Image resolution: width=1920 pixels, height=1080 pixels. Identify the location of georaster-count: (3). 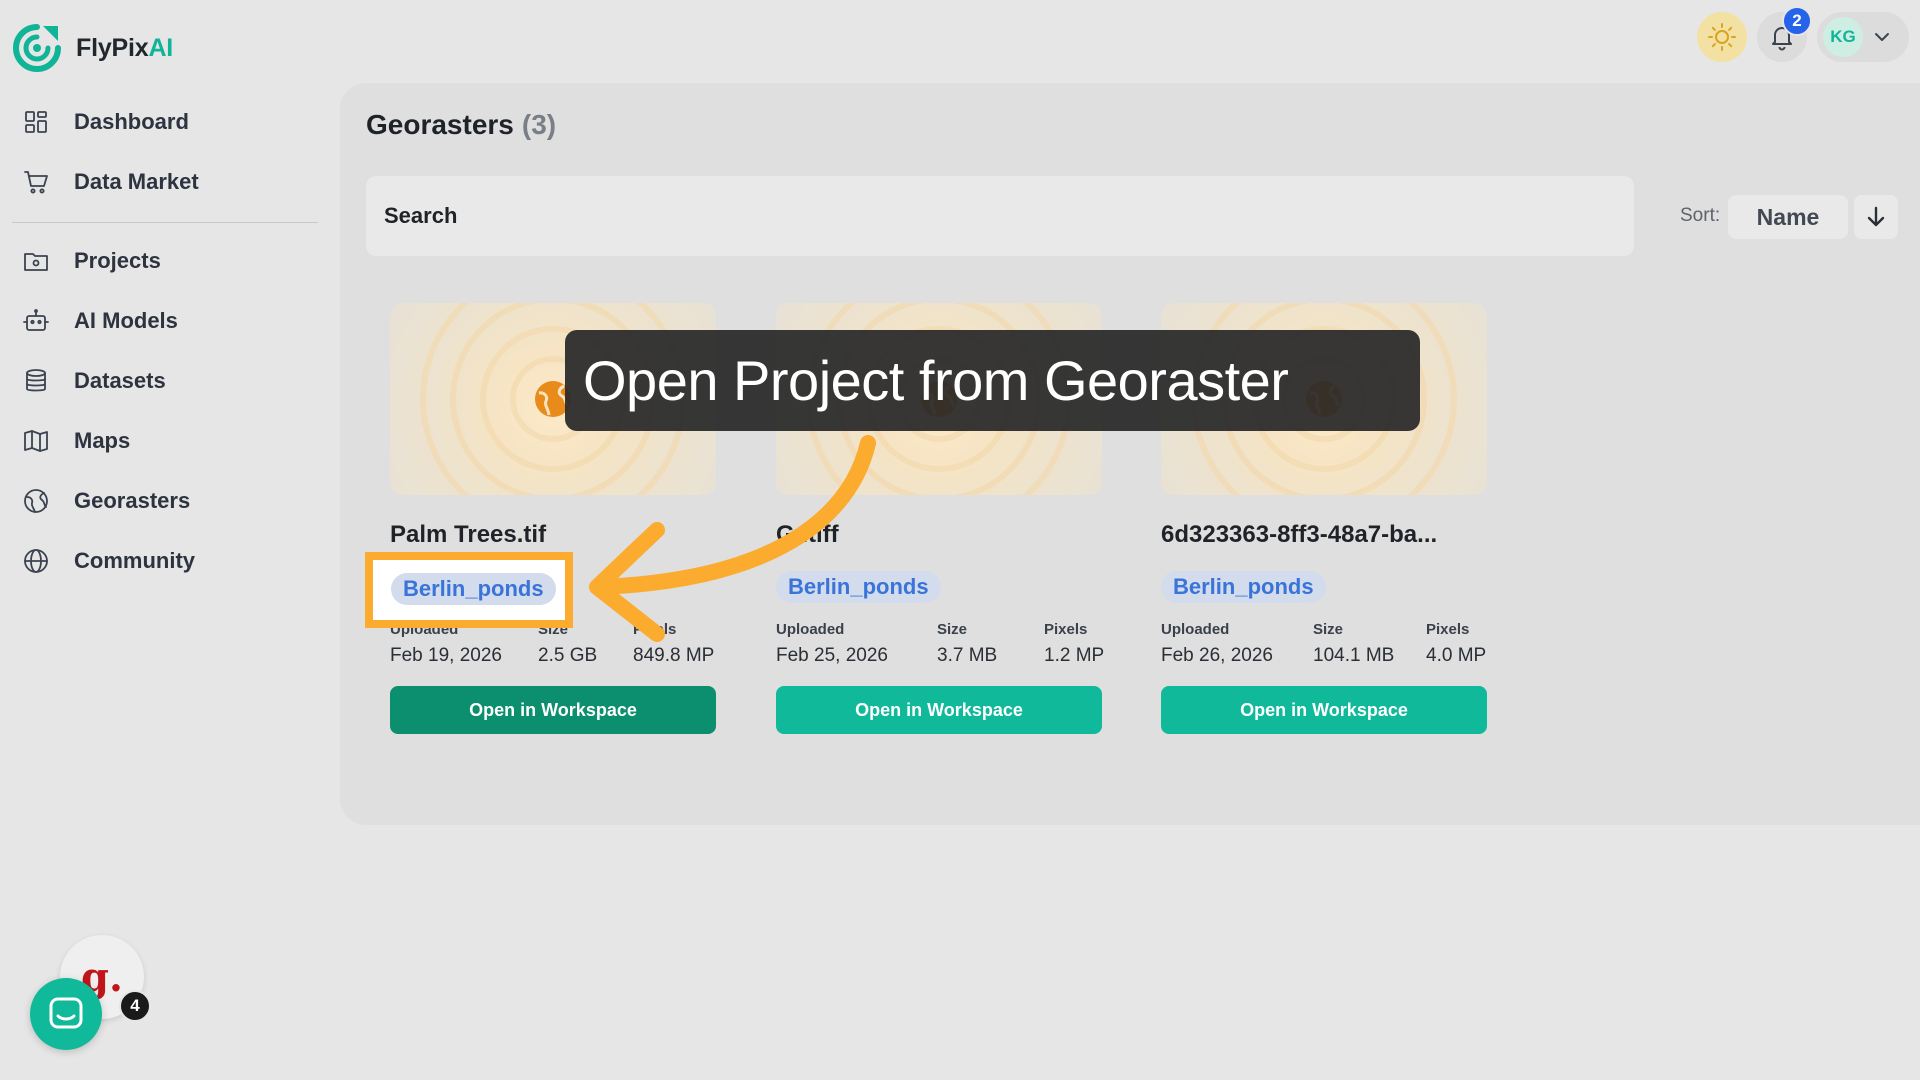
(539, 124).